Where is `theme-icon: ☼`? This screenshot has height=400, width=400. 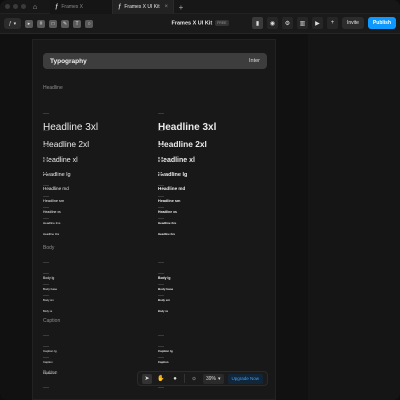 theme-icon: ☼ is located at coordinates (194, 379).